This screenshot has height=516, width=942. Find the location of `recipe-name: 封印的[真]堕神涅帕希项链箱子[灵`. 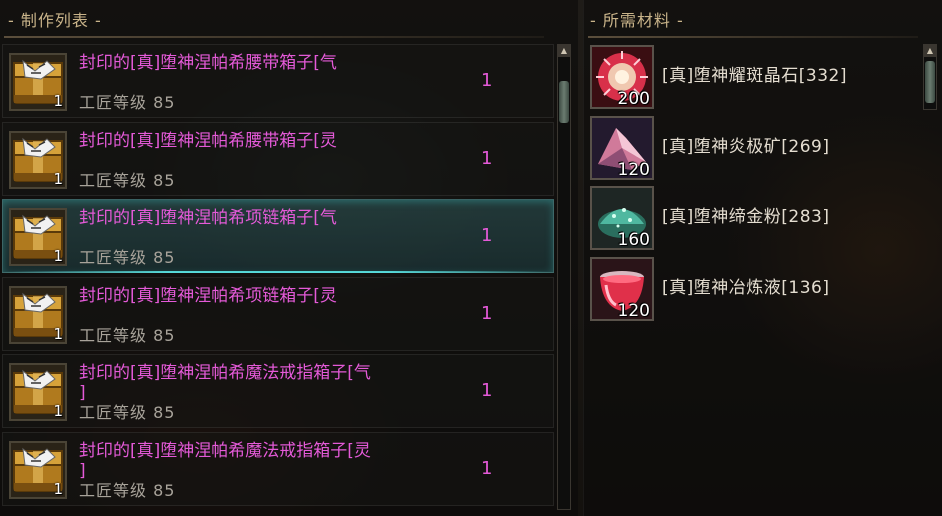

recipe-name: 封印的[真]堕神涅帕希项链箱子[灵 is located at coordinates (208, 295).